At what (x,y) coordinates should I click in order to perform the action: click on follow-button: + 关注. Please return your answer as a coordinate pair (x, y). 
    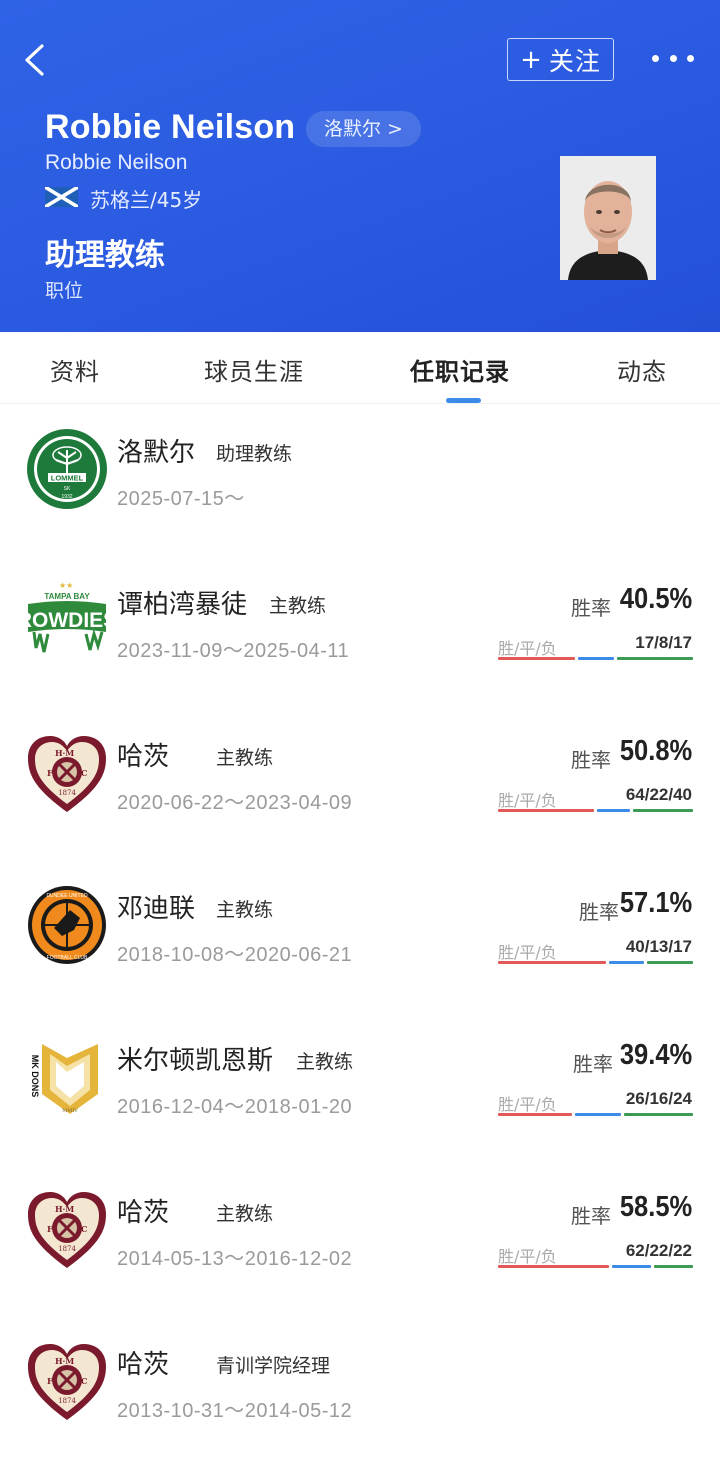
    Looking at the image, I should click on (560, 59).